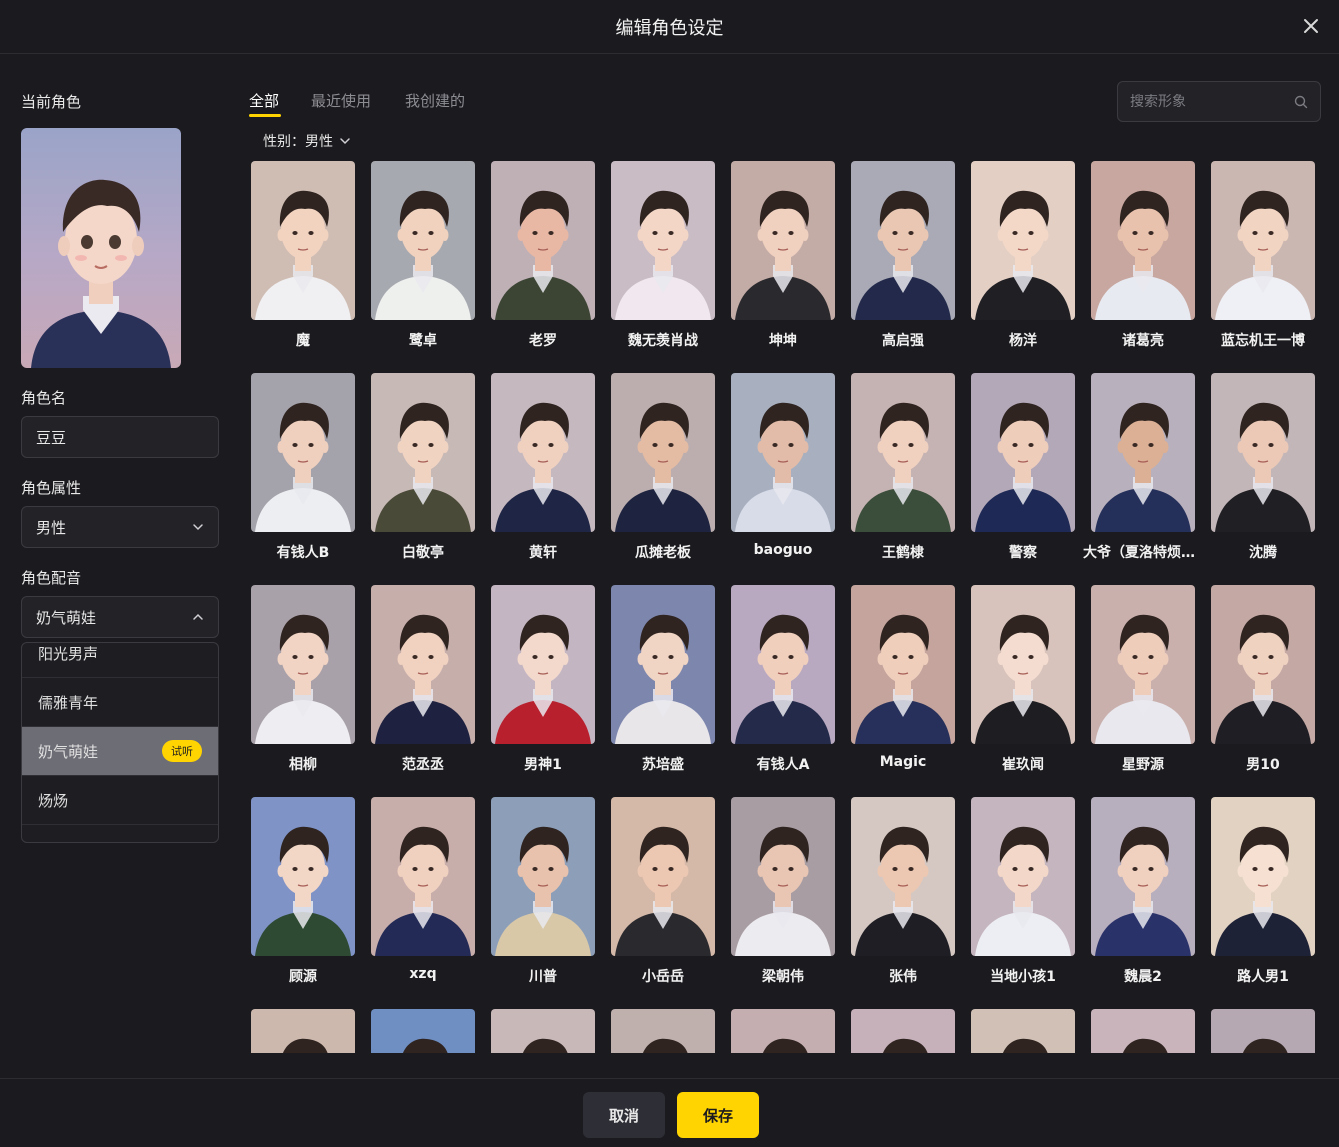 Image resolution: width=1339 pixels, height=1147 pixels. I want to click on close-icon, so click(1311, 26).